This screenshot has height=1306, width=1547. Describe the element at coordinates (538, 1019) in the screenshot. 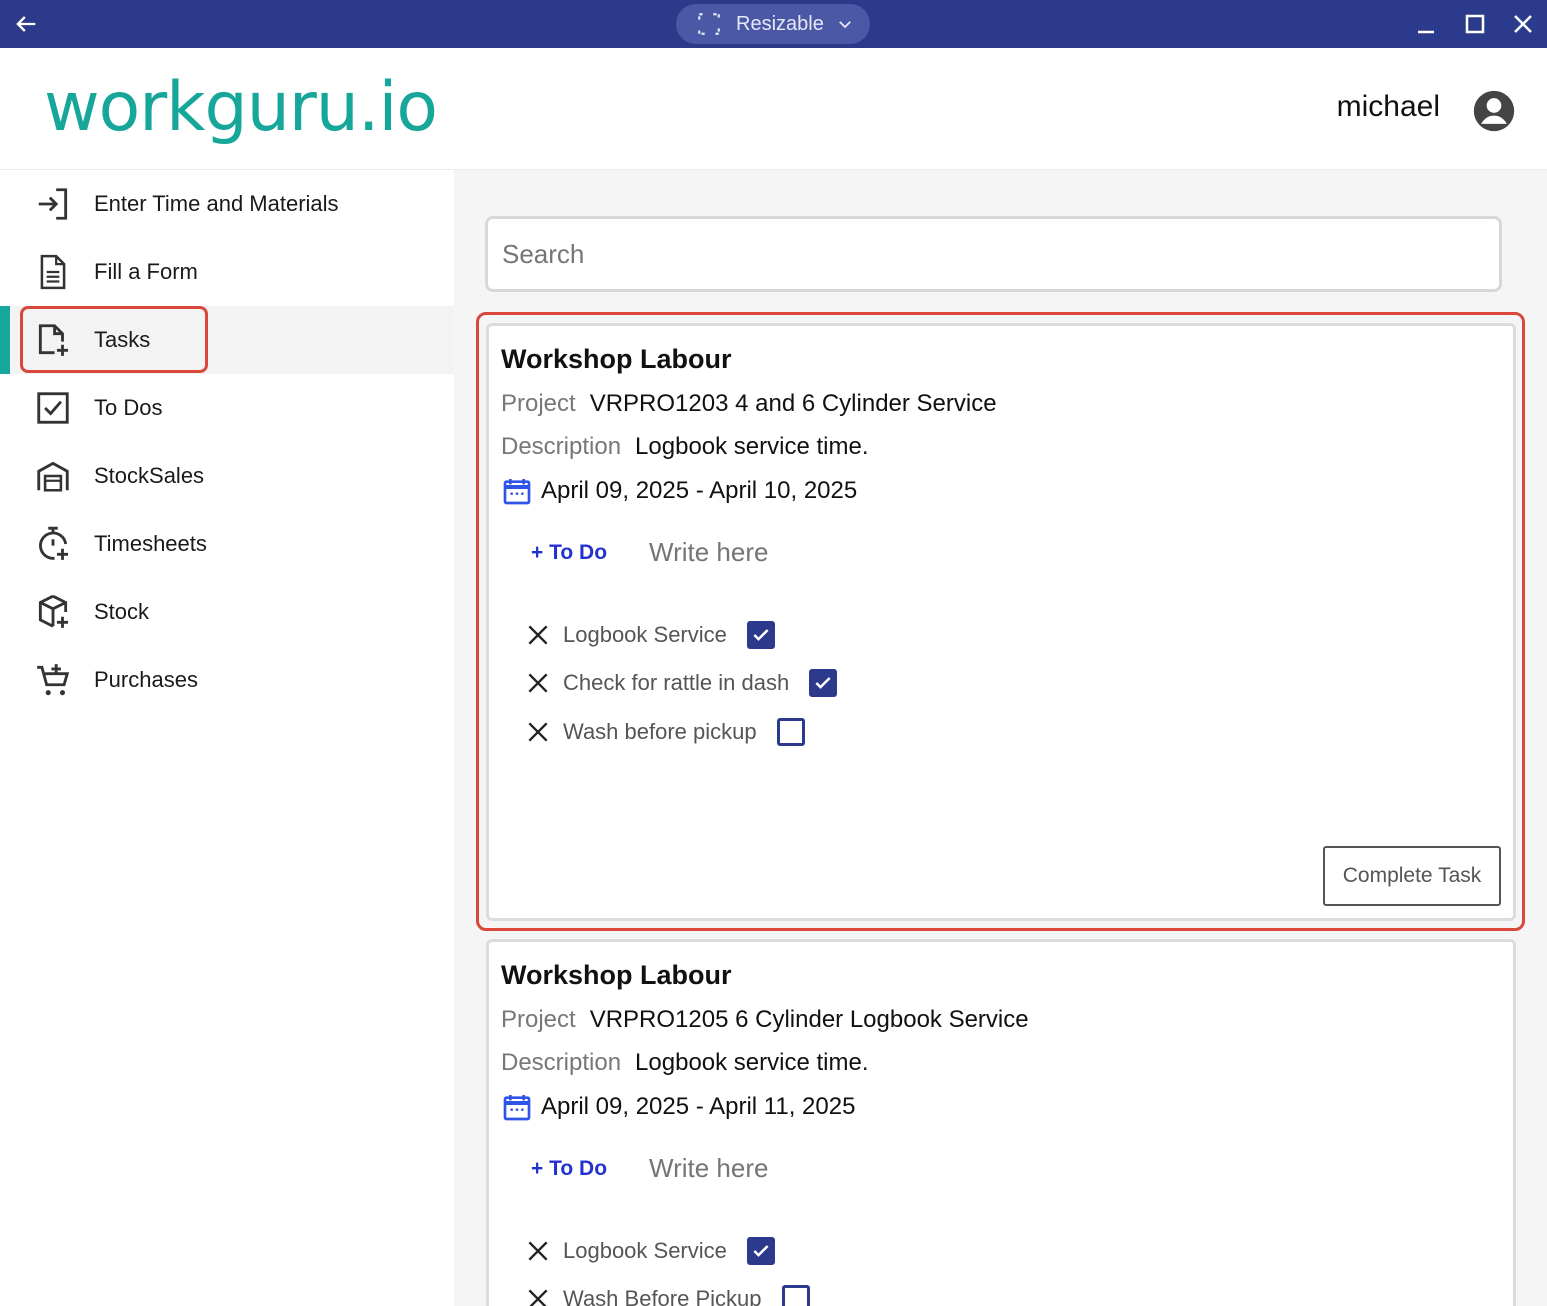

I see `project-key: Project` at that location.